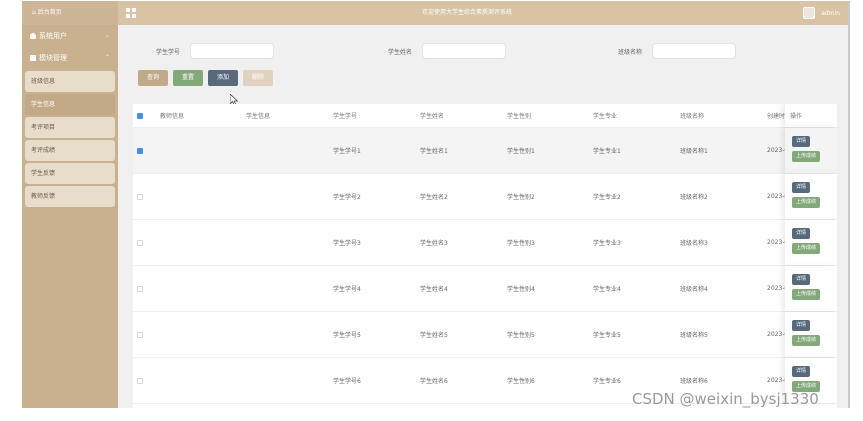  Describe the element at coordinates (153, 78) in the screenshot. I see `search-button: 查询` at that location.